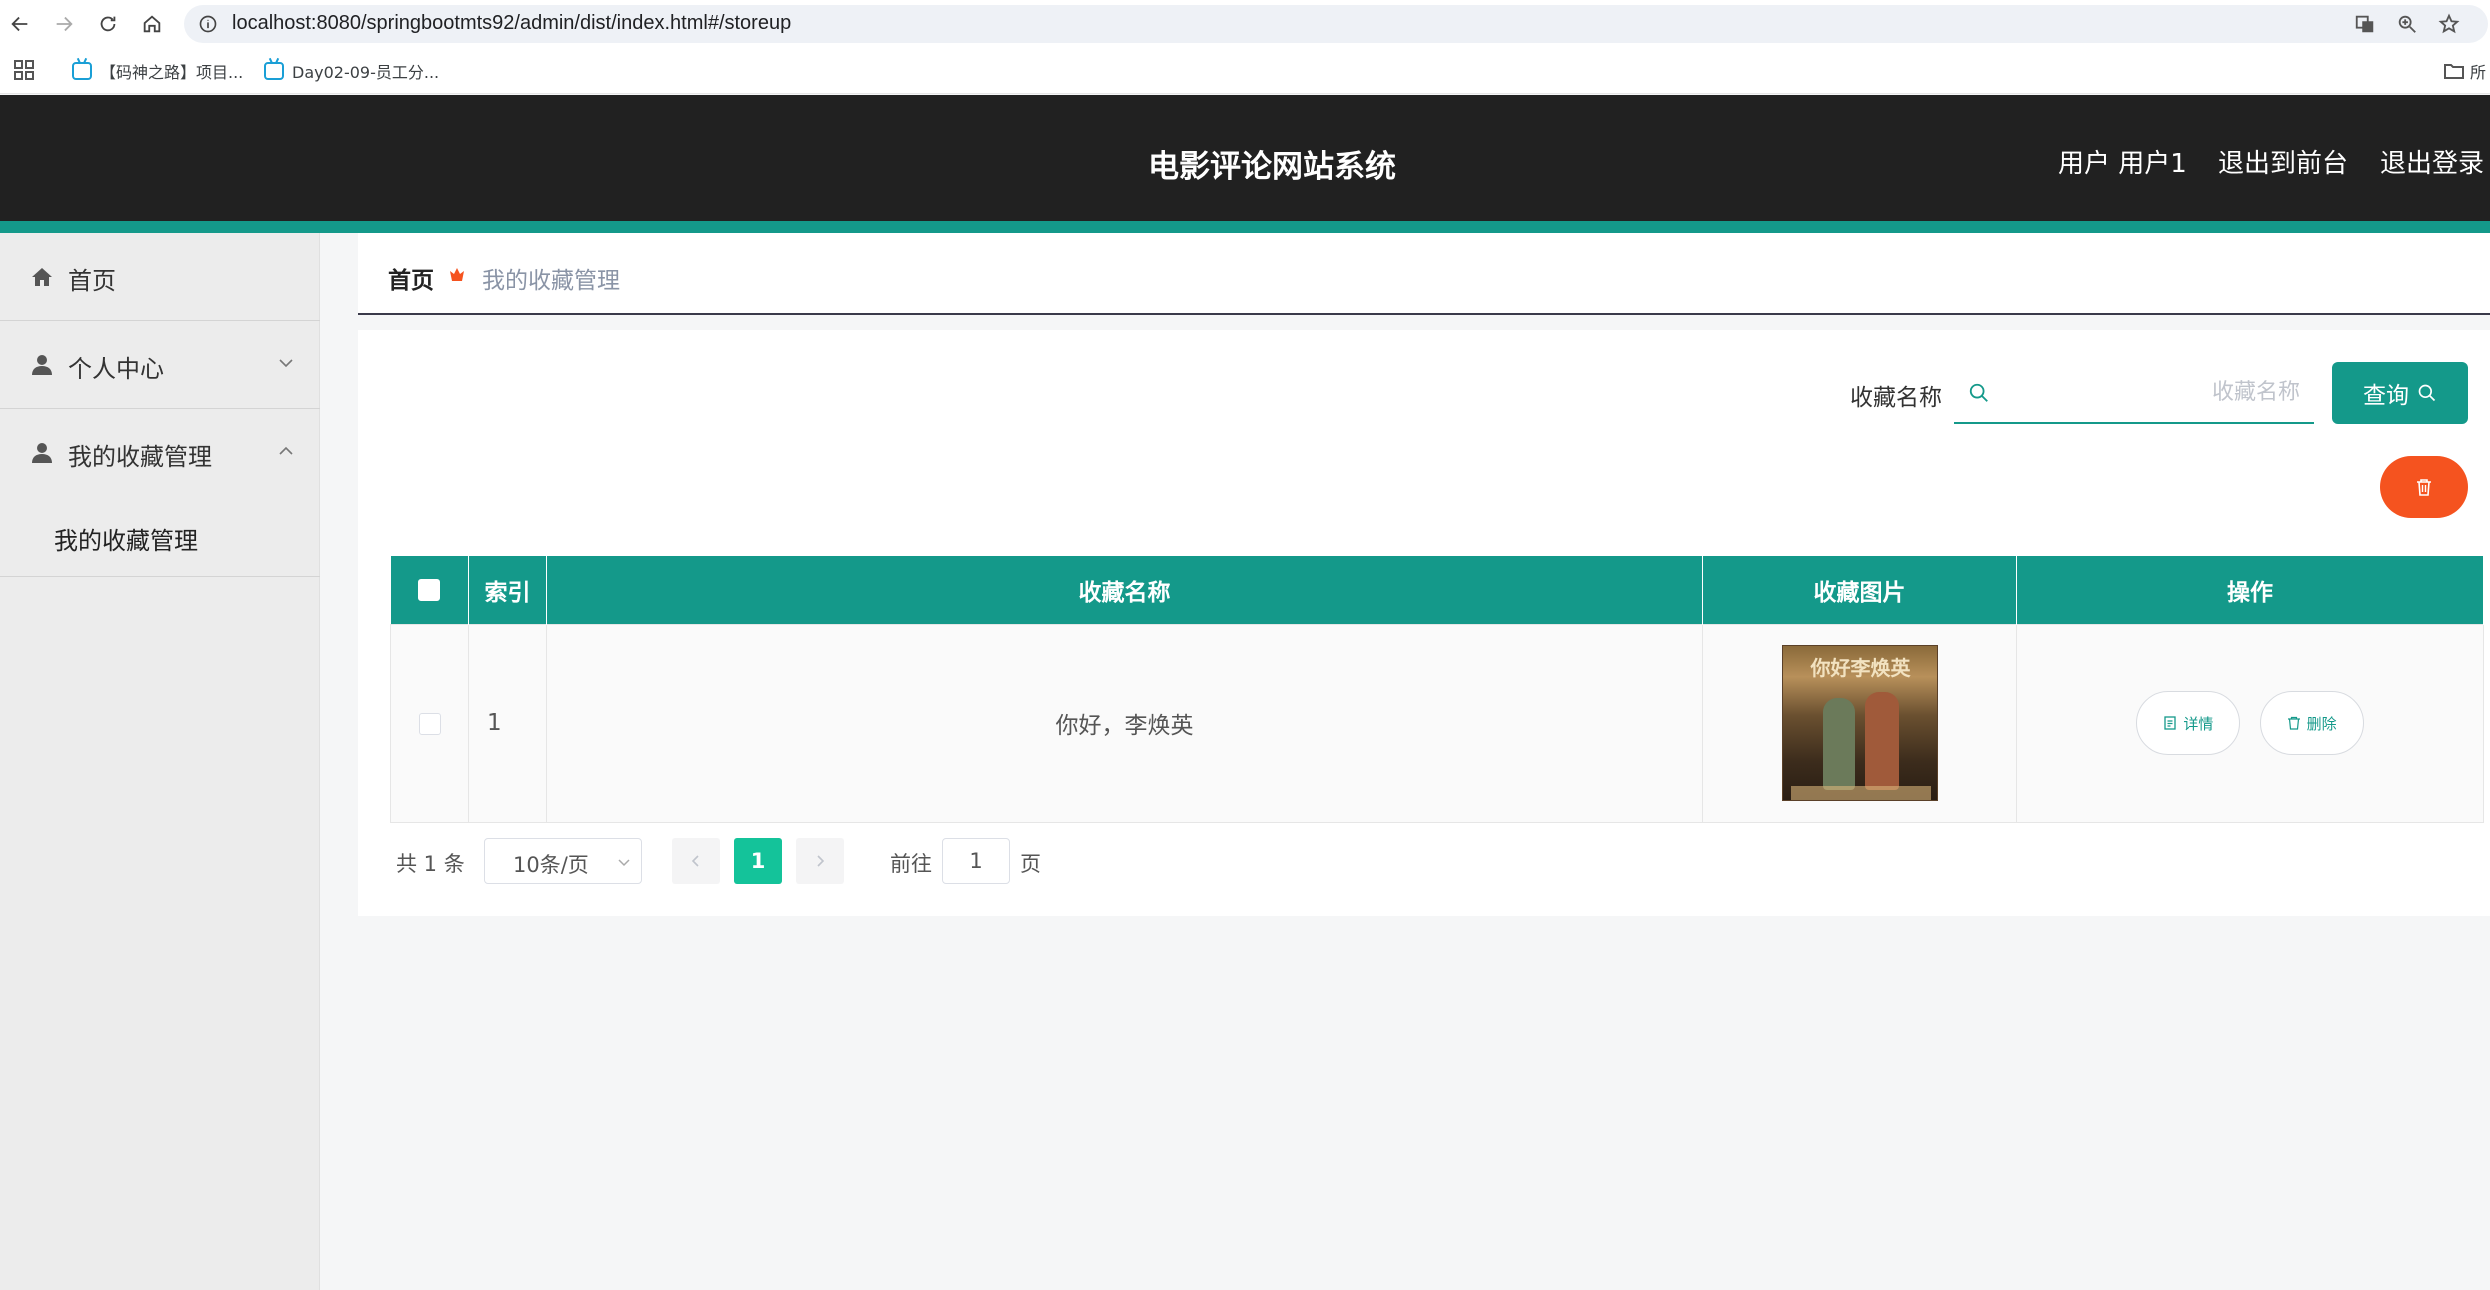 This screenshot has height=1290, width=2490. Describe the element at coordinates (430, 864) in the screenshot. I see `total-count: 共 1 条` at that location.